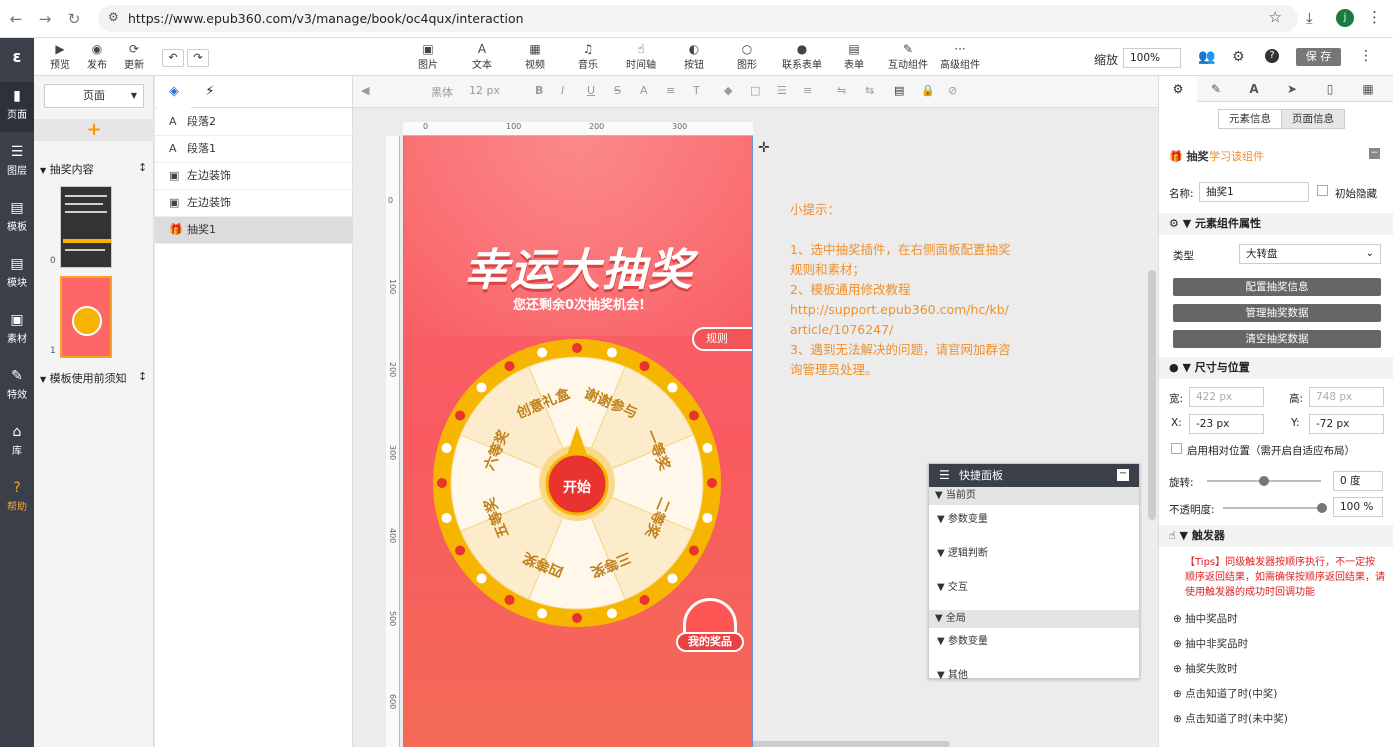 This screenshot has height=747, width=1393. Describe the element at coordinates (198, 58) in the screenshot. I see `redo-button: ↷` at that location.